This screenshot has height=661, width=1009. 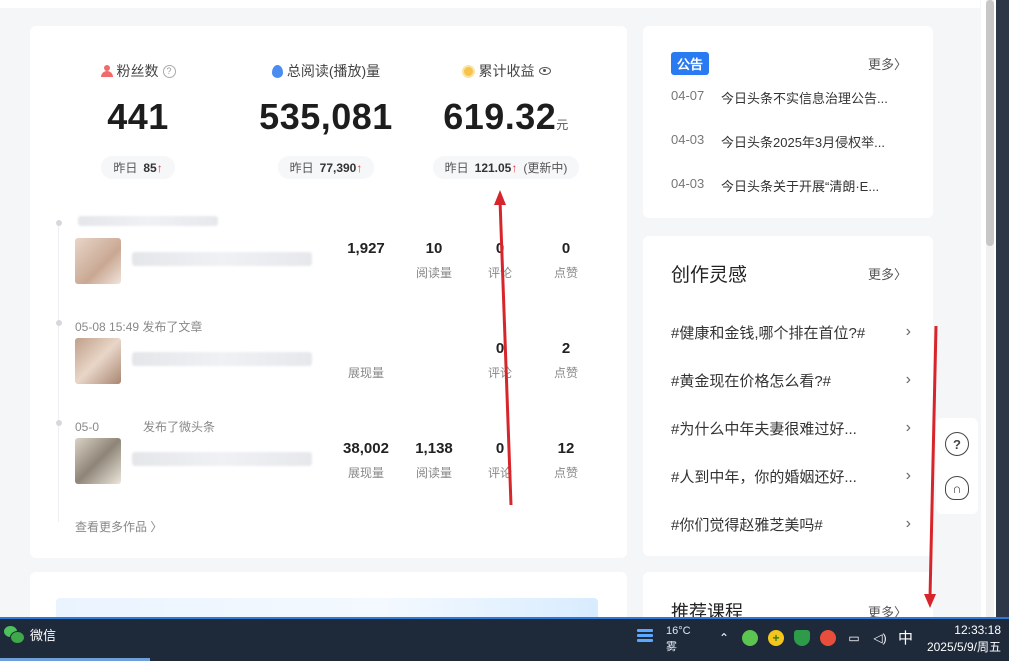 What do you see at coordinates (802, 637) in the screenshot?
I see `shield-icon` at bounding box center [802, 637].